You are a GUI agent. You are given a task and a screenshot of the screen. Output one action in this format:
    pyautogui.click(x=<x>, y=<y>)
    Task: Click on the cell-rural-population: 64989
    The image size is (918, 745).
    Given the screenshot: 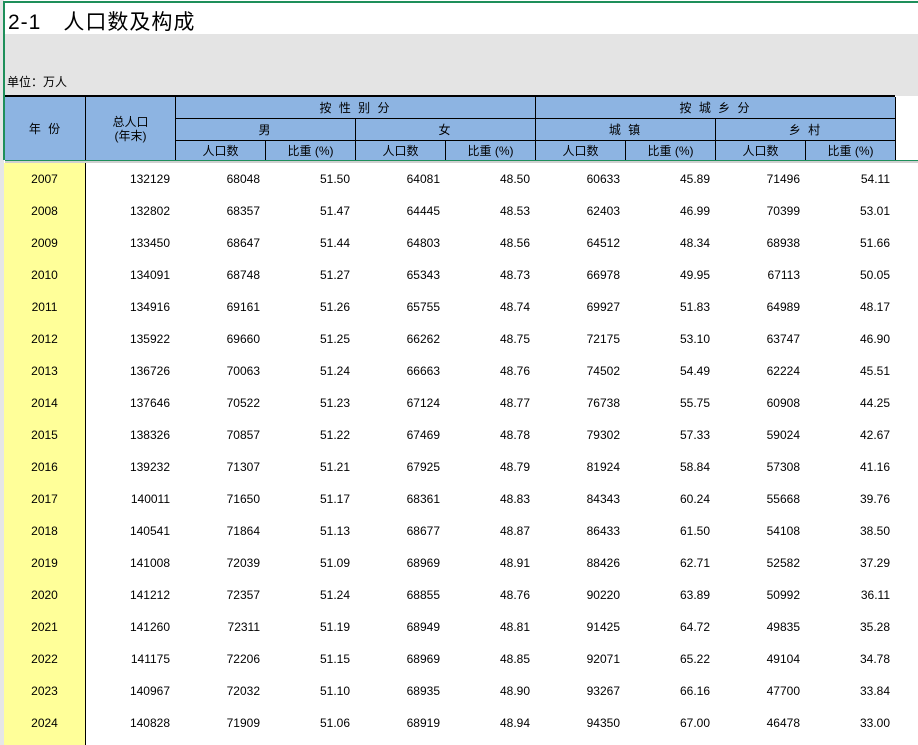 What is the action you would take?
    pyautogui.click(x=757, y=307)
    